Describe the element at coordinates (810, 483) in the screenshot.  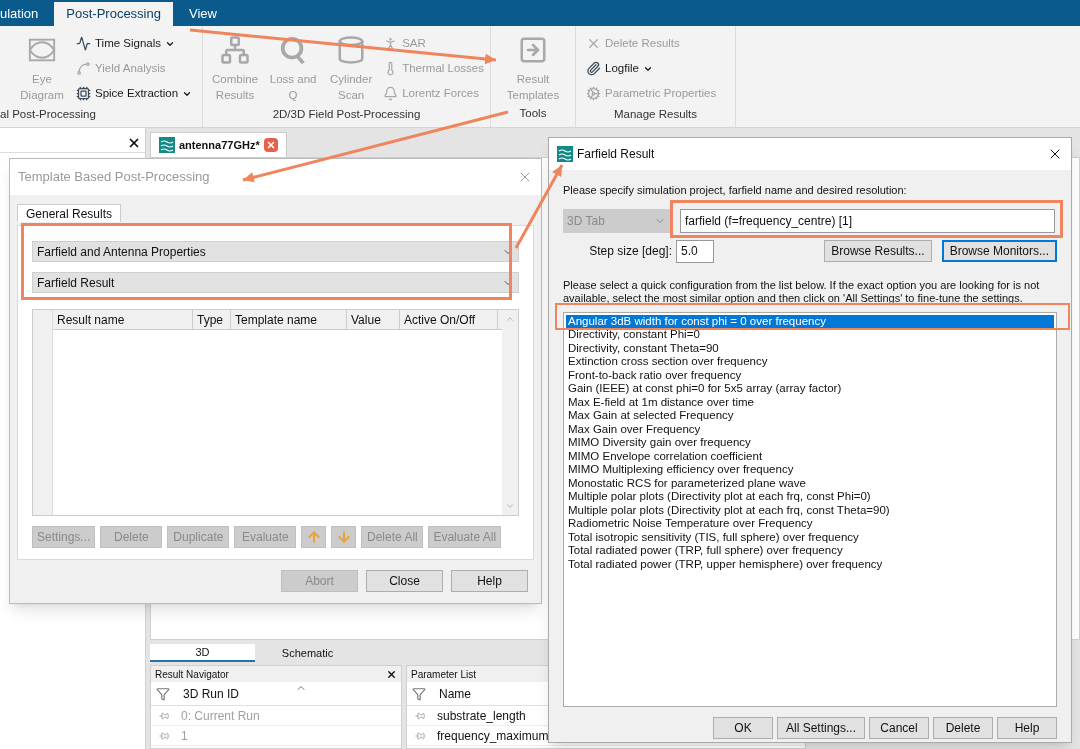
I see `list-item: Monostatic RCS for parameterized plane wave` at that location.